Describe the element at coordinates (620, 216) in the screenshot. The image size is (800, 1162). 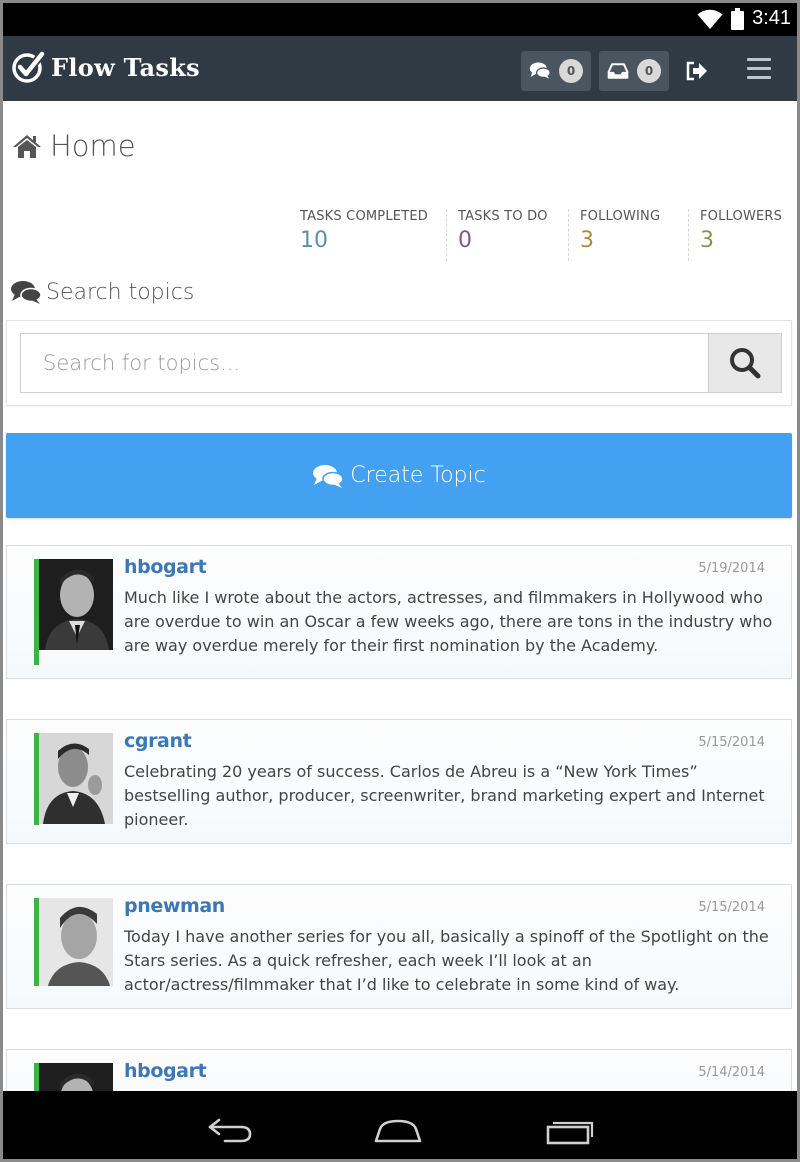
I see `stat-label: FOLLOWING` at that location.